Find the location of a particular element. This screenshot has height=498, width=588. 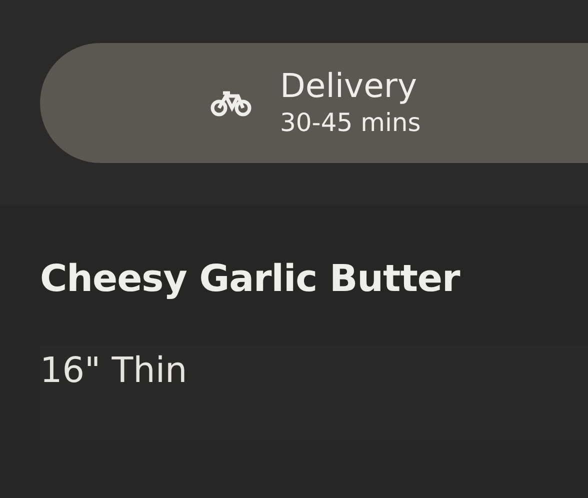

delivery-time: 30-45 mins is located at coordinates (350, 123).